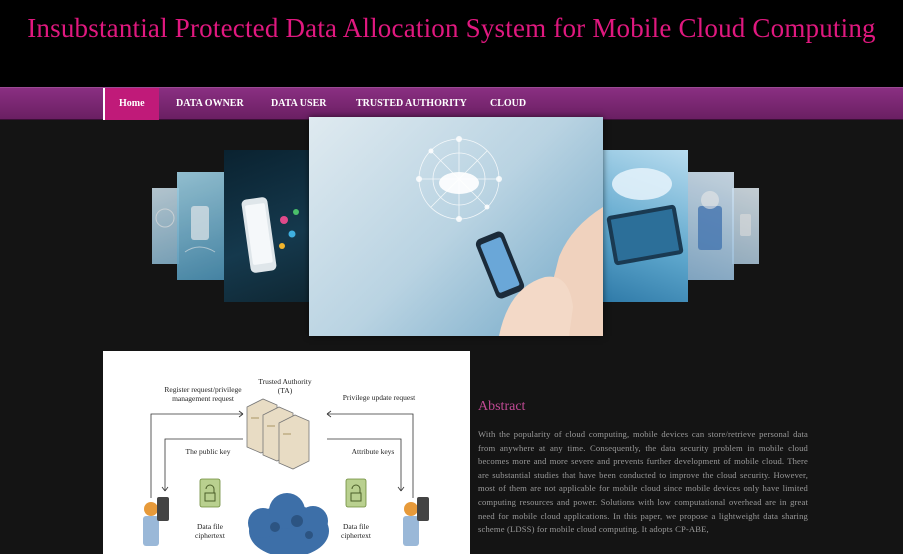  I want to click on slider-image-main, so click(456, 226).